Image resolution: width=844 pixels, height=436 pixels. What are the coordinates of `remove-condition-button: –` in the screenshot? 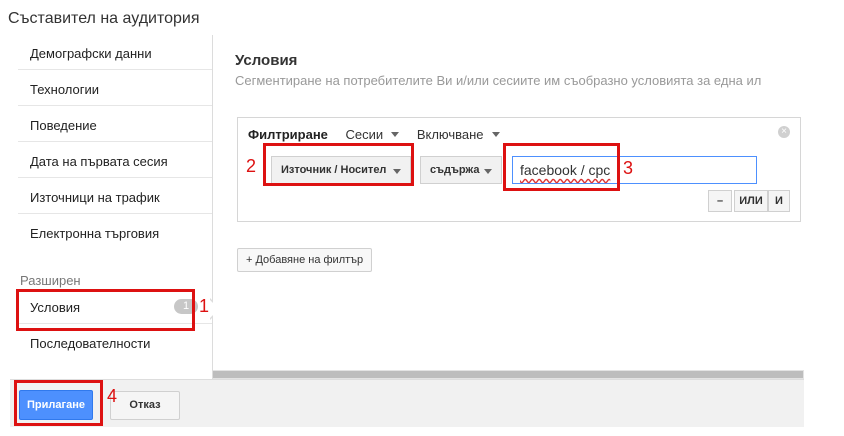 It's located at (720, 201).